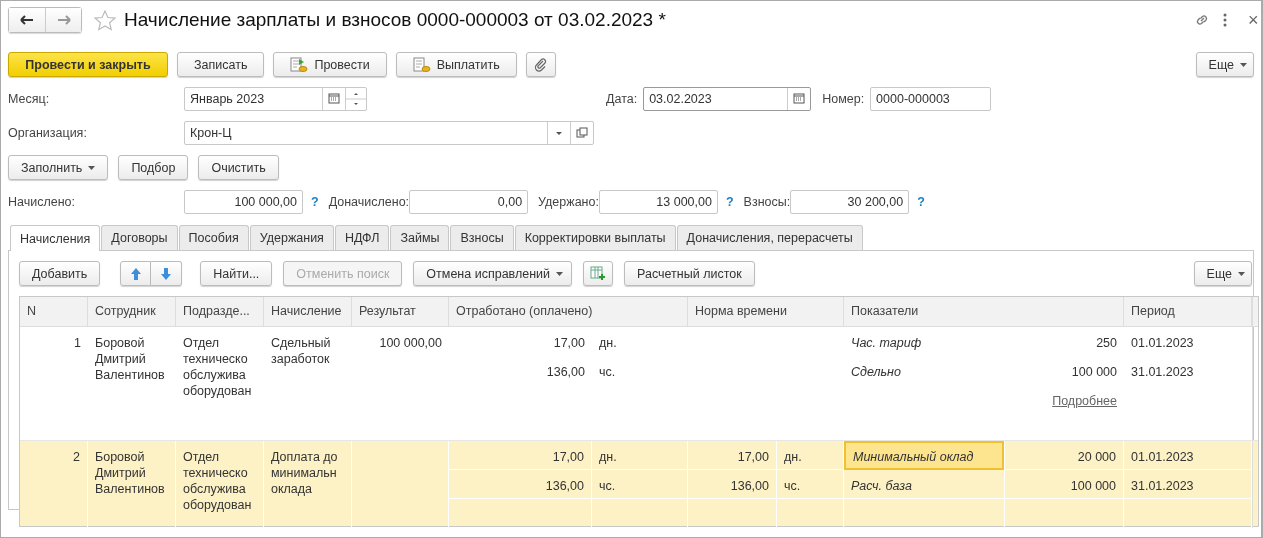  Describe the element at coordinates (213, 237) in the screenshot. I see `tab: Пособия` at that location.